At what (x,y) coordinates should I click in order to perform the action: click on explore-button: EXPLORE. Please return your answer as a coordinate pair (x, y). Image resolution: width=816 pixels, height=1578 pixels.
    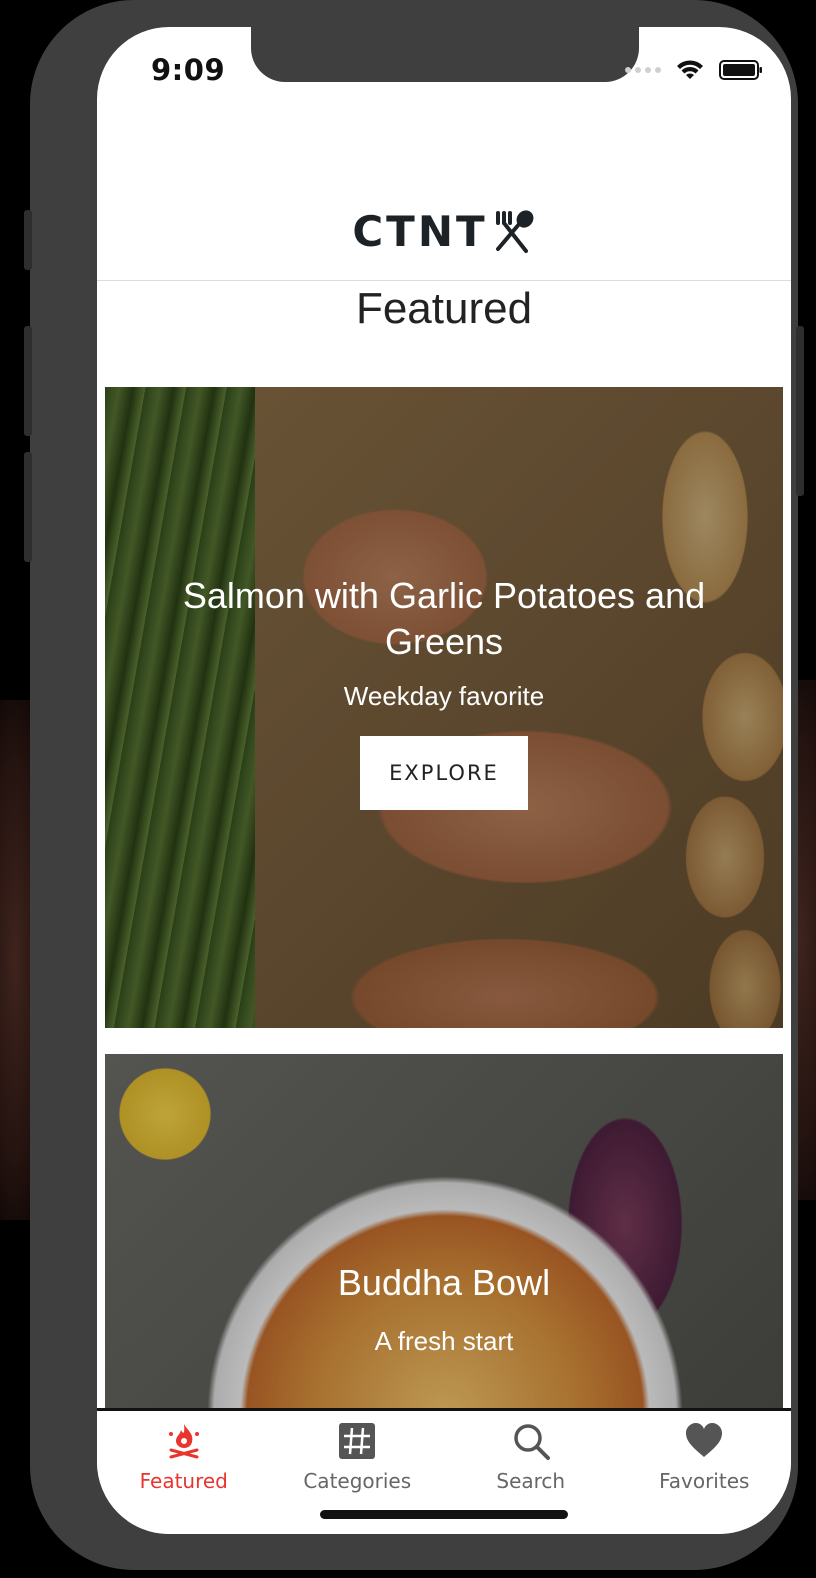
    Looking at the image, I should click on (444, 773).